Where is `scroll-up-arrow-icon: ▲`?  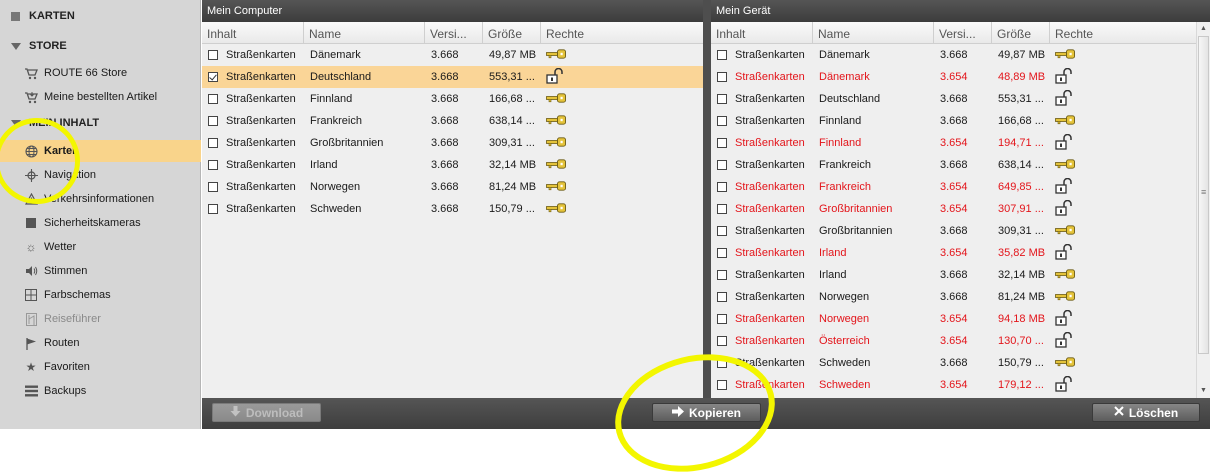
scroll-up-arrow-icon: ▲ is located at coordinates (1203, 29).